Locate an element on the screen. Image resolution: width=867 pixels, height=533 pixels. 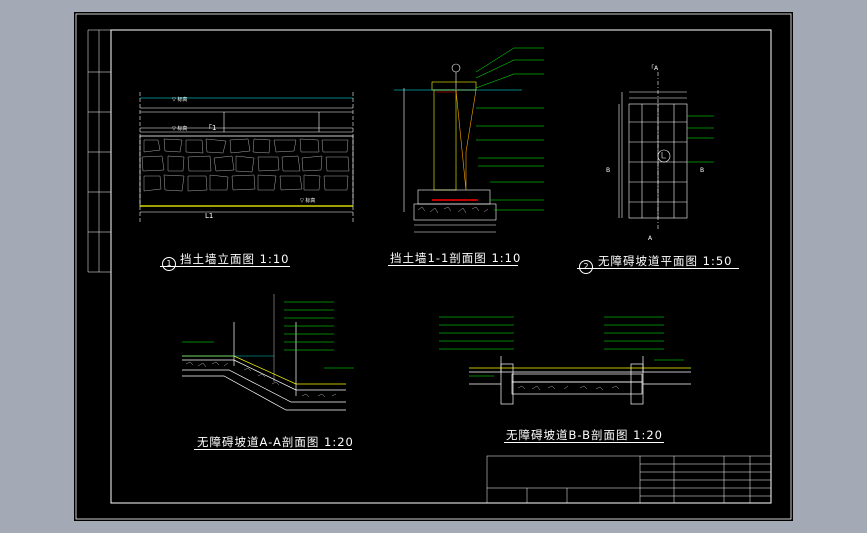
sectionBB-title-underline is located at coordinates (584, 442).